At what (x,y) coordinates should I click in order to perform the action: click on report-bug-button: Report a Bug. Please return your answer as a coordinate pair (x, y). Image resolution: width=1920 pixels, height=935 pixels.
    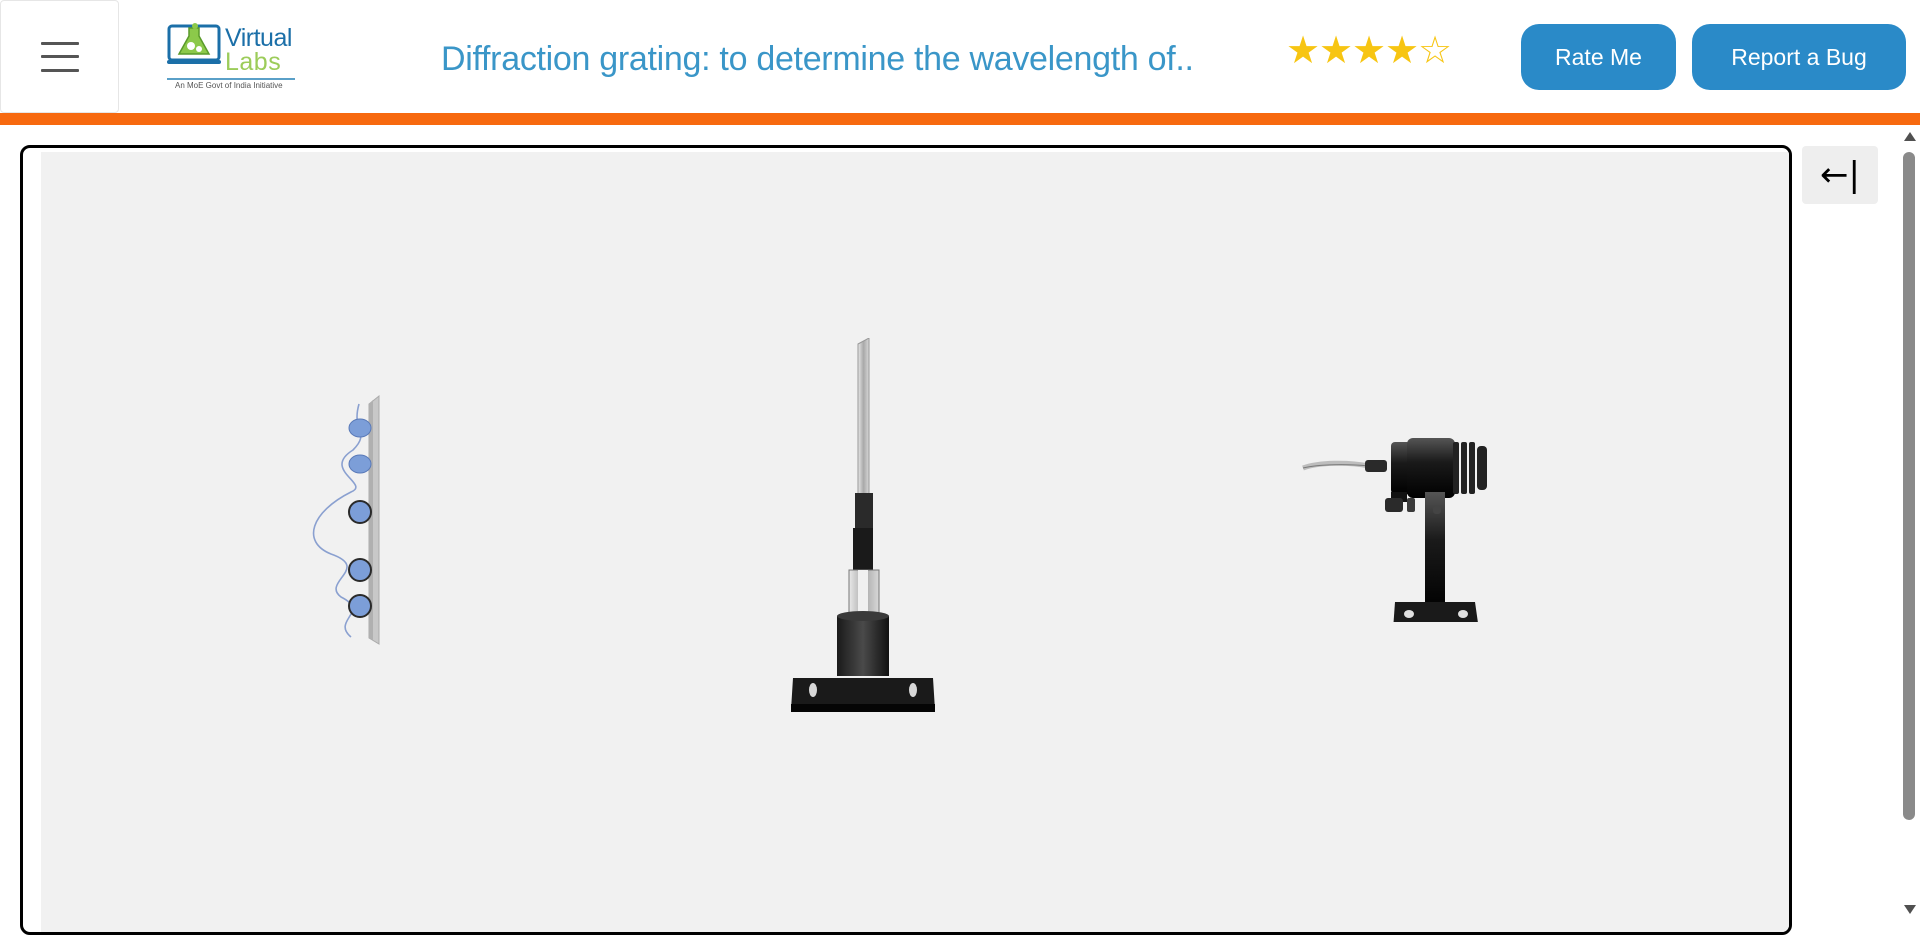
    Looking at the image, I should click on (1799, 57).